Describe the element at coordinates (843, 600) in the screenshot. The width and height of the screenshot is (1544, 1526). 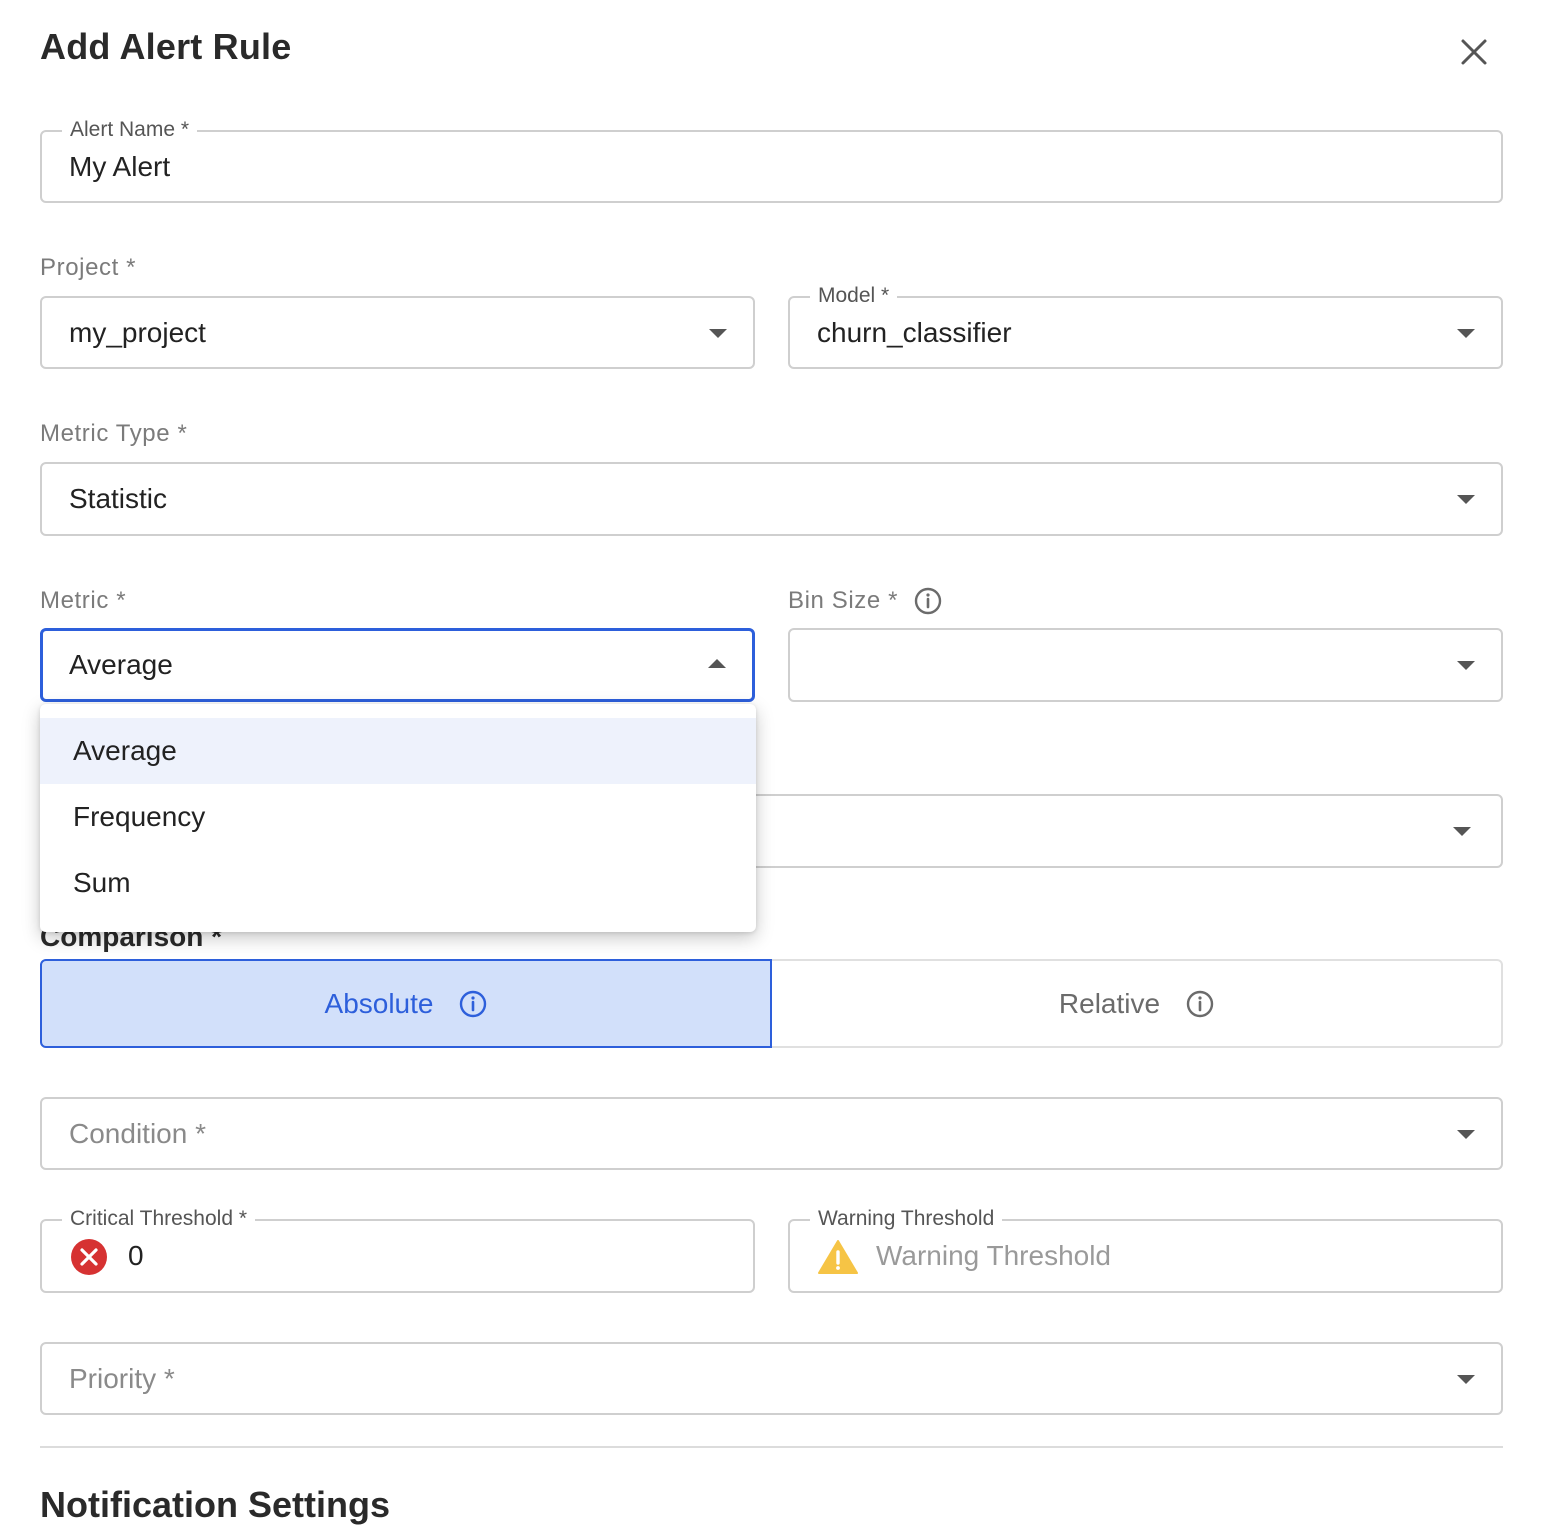
I see `bin-size-label: Bin Size *` at that location.